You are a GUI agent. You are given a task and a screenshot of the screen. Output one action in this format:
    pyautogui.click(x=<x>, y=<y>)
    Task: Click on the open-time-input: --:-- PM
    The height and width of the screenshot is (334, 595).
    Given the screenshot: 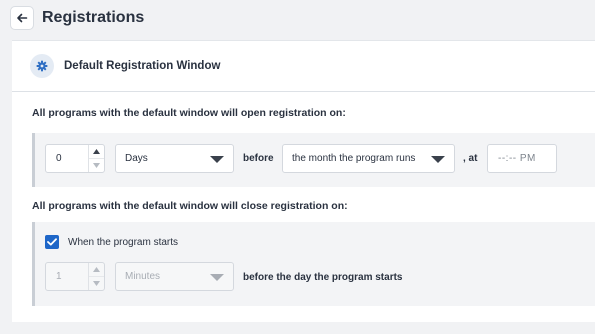 What is the action you would take?
    pyautogui.click(x=522, y=158)
    